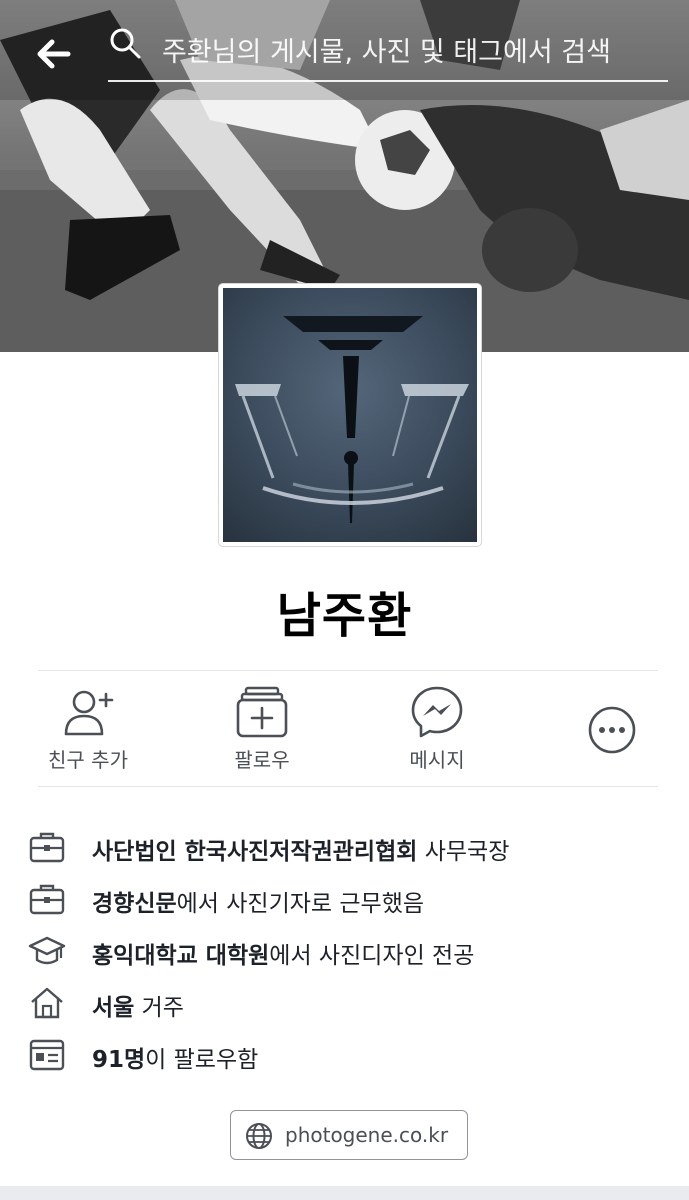  I want to click on followers-card-icon, so click(47, 1055).